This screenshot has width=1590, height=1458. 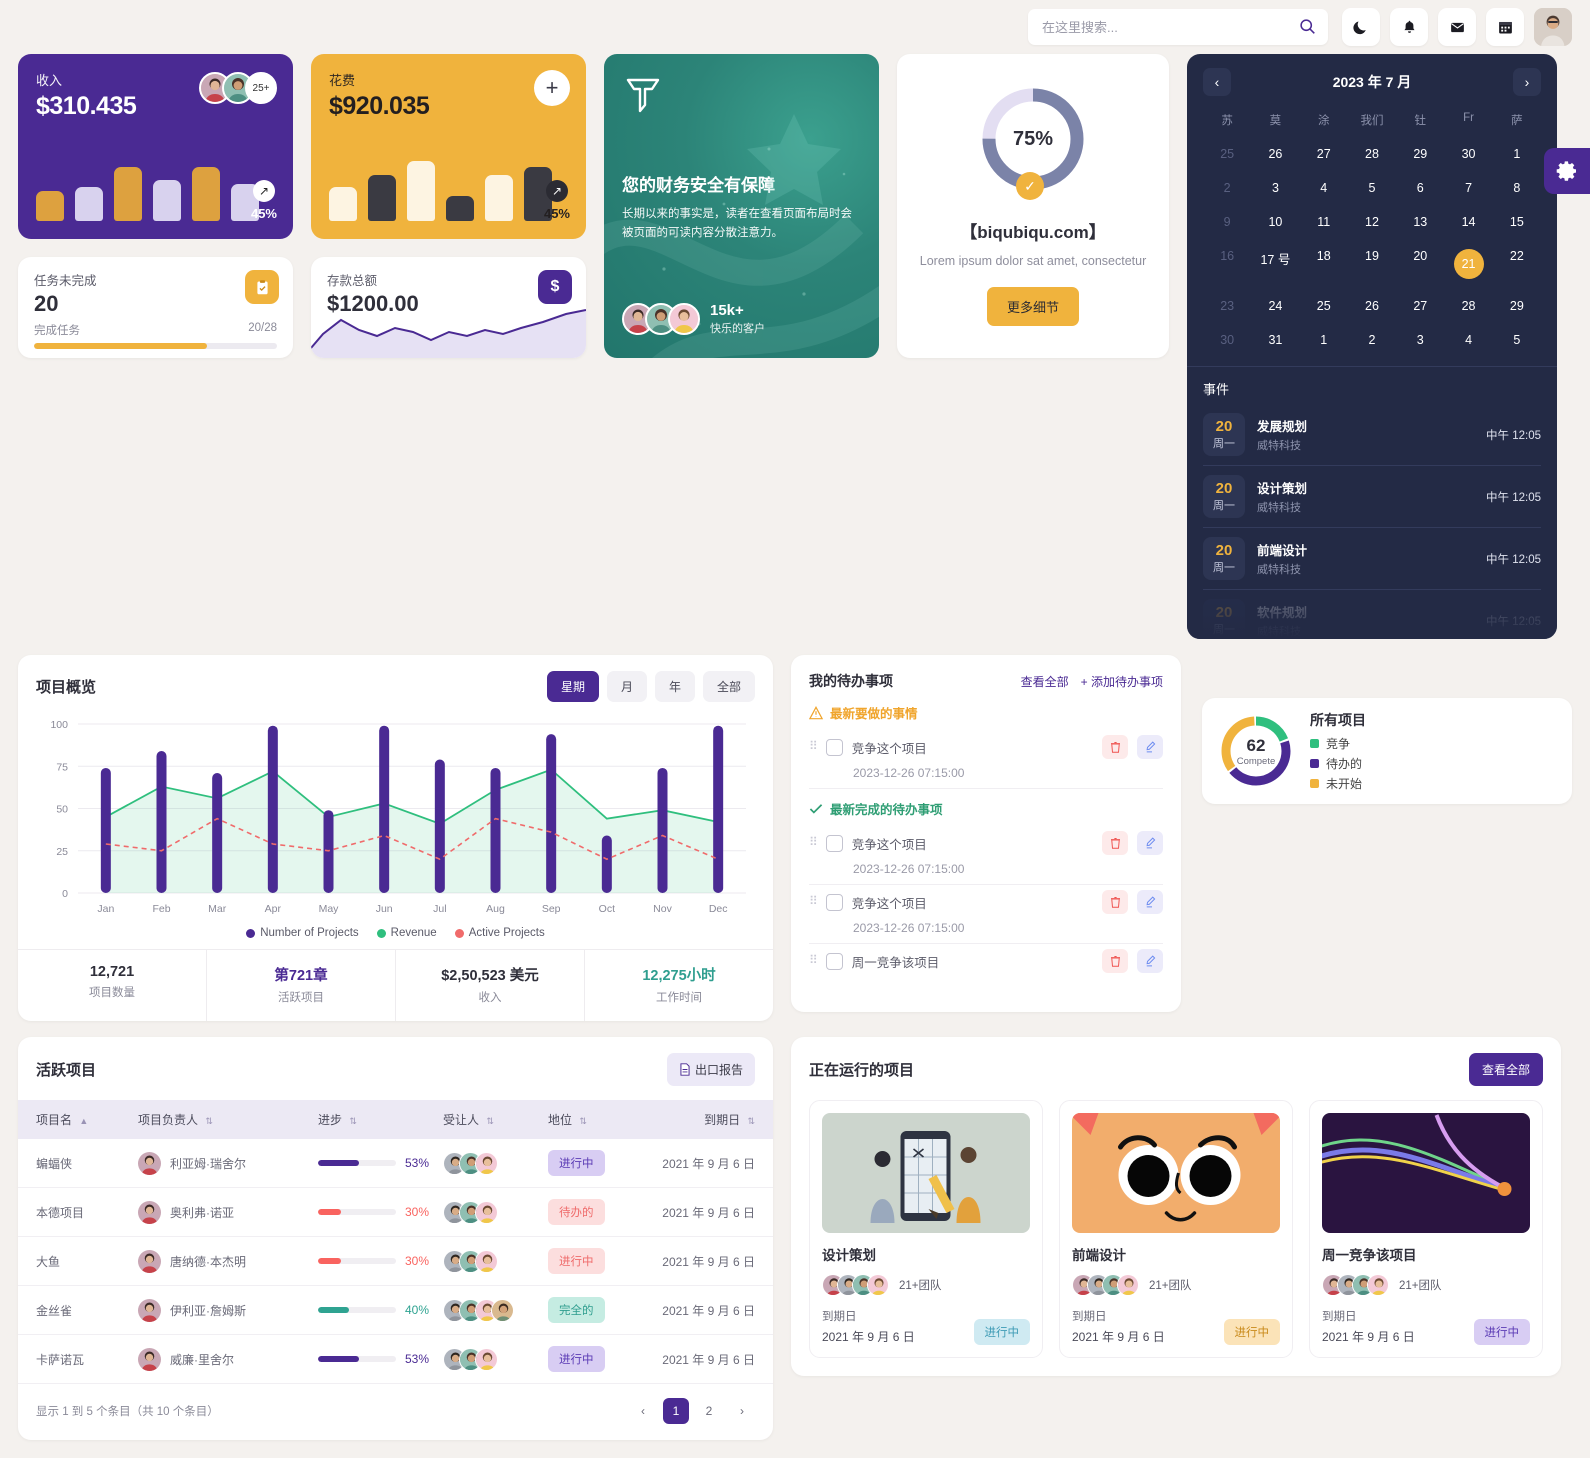 What do you see at coordinates (728, 686) in the screenshot?
I see `overview-filter-全部: 全部` at bounding box center [728, 686].